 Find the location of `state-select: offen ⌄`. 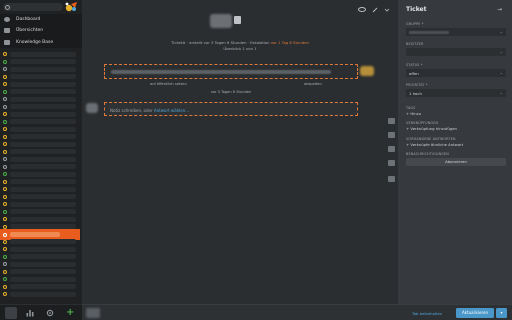

state-select: offen ⌄ is located at coordinates (456, 73).